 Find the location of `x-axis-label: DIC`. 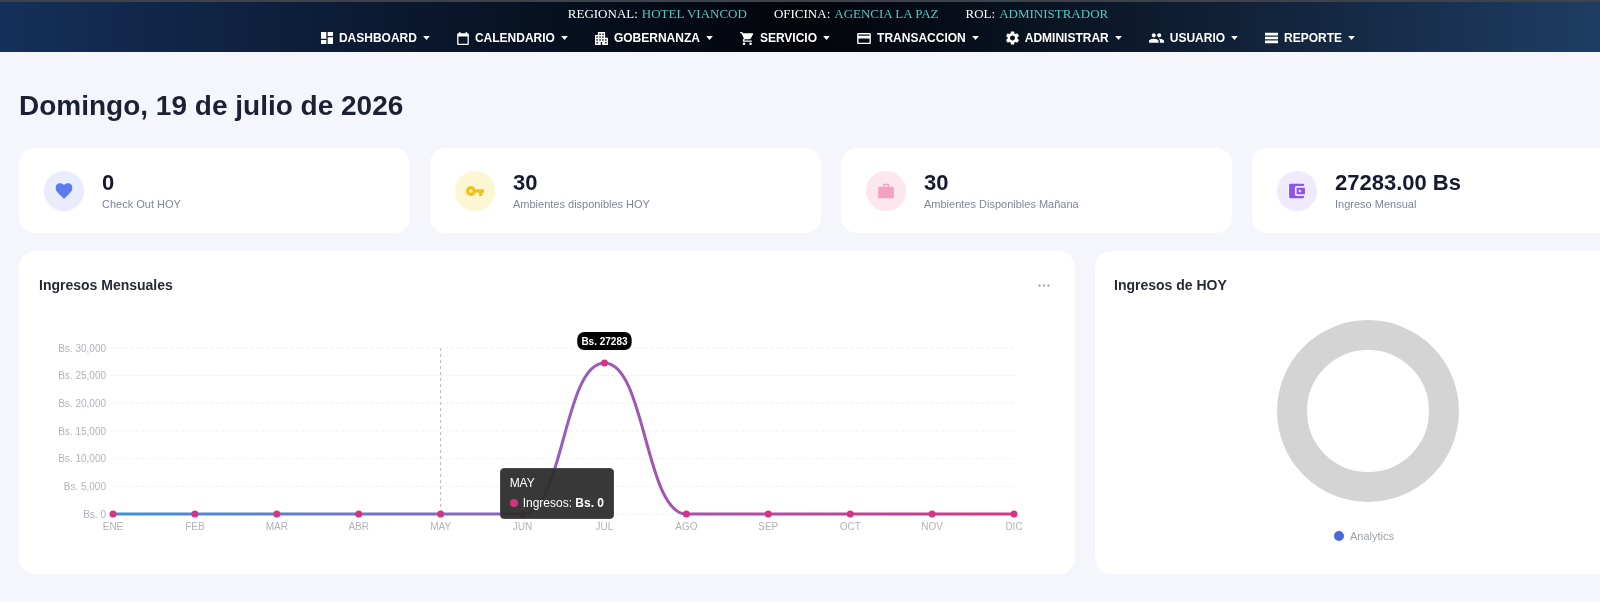

x-axis-label: DIC is located at coordinates (1014, 526).